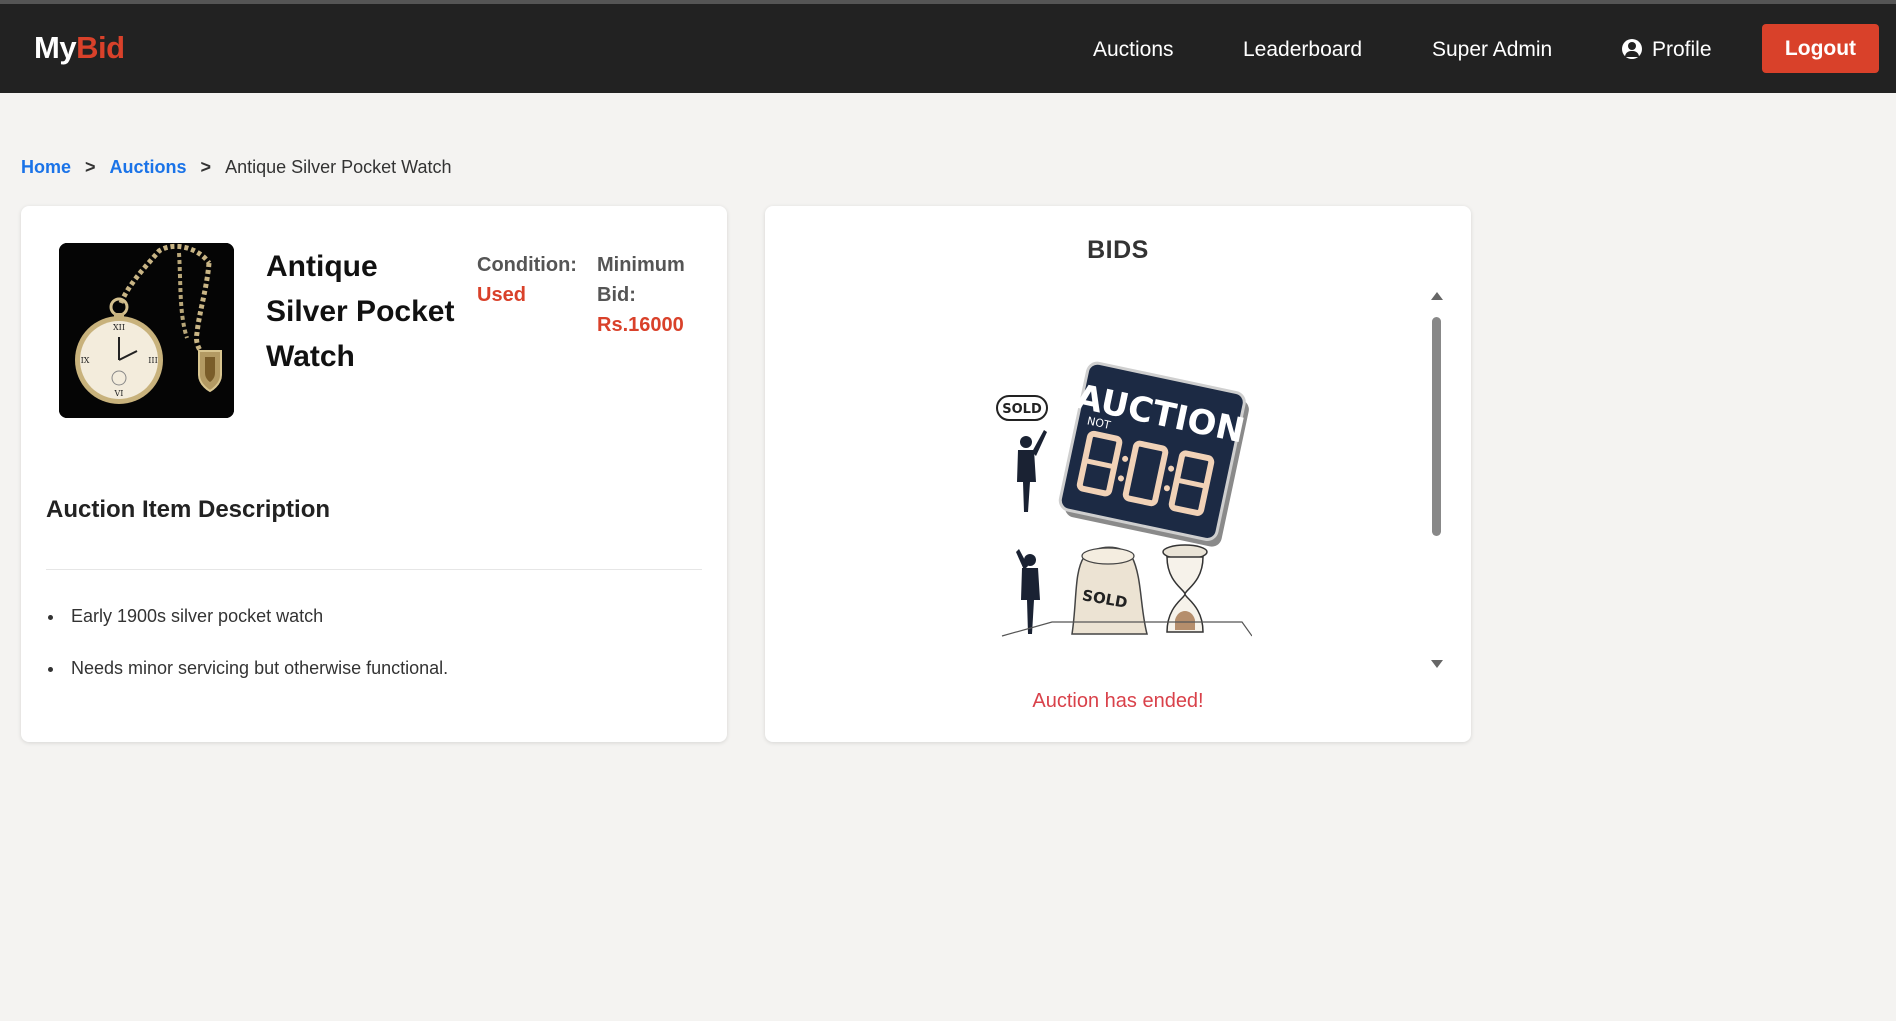 Image resolution: width=1896 pixels, height=1021 pixels. I want to click on nav-auctions: Auctions, so click(1133, 50).